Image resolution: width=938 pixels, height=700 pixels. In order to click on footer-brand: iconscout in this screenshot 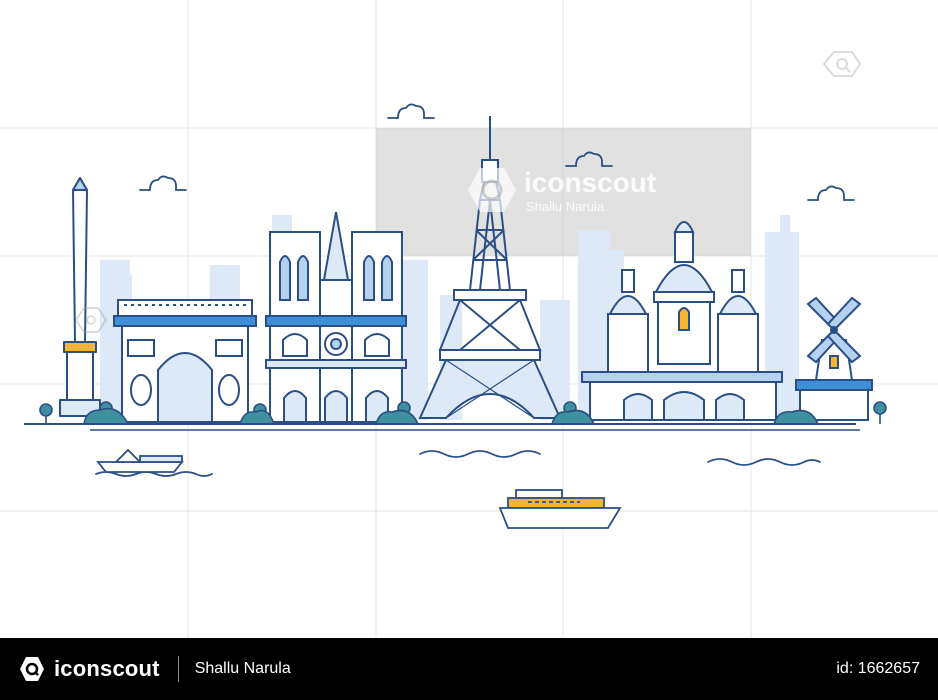, I will do `click(107, 668)`.